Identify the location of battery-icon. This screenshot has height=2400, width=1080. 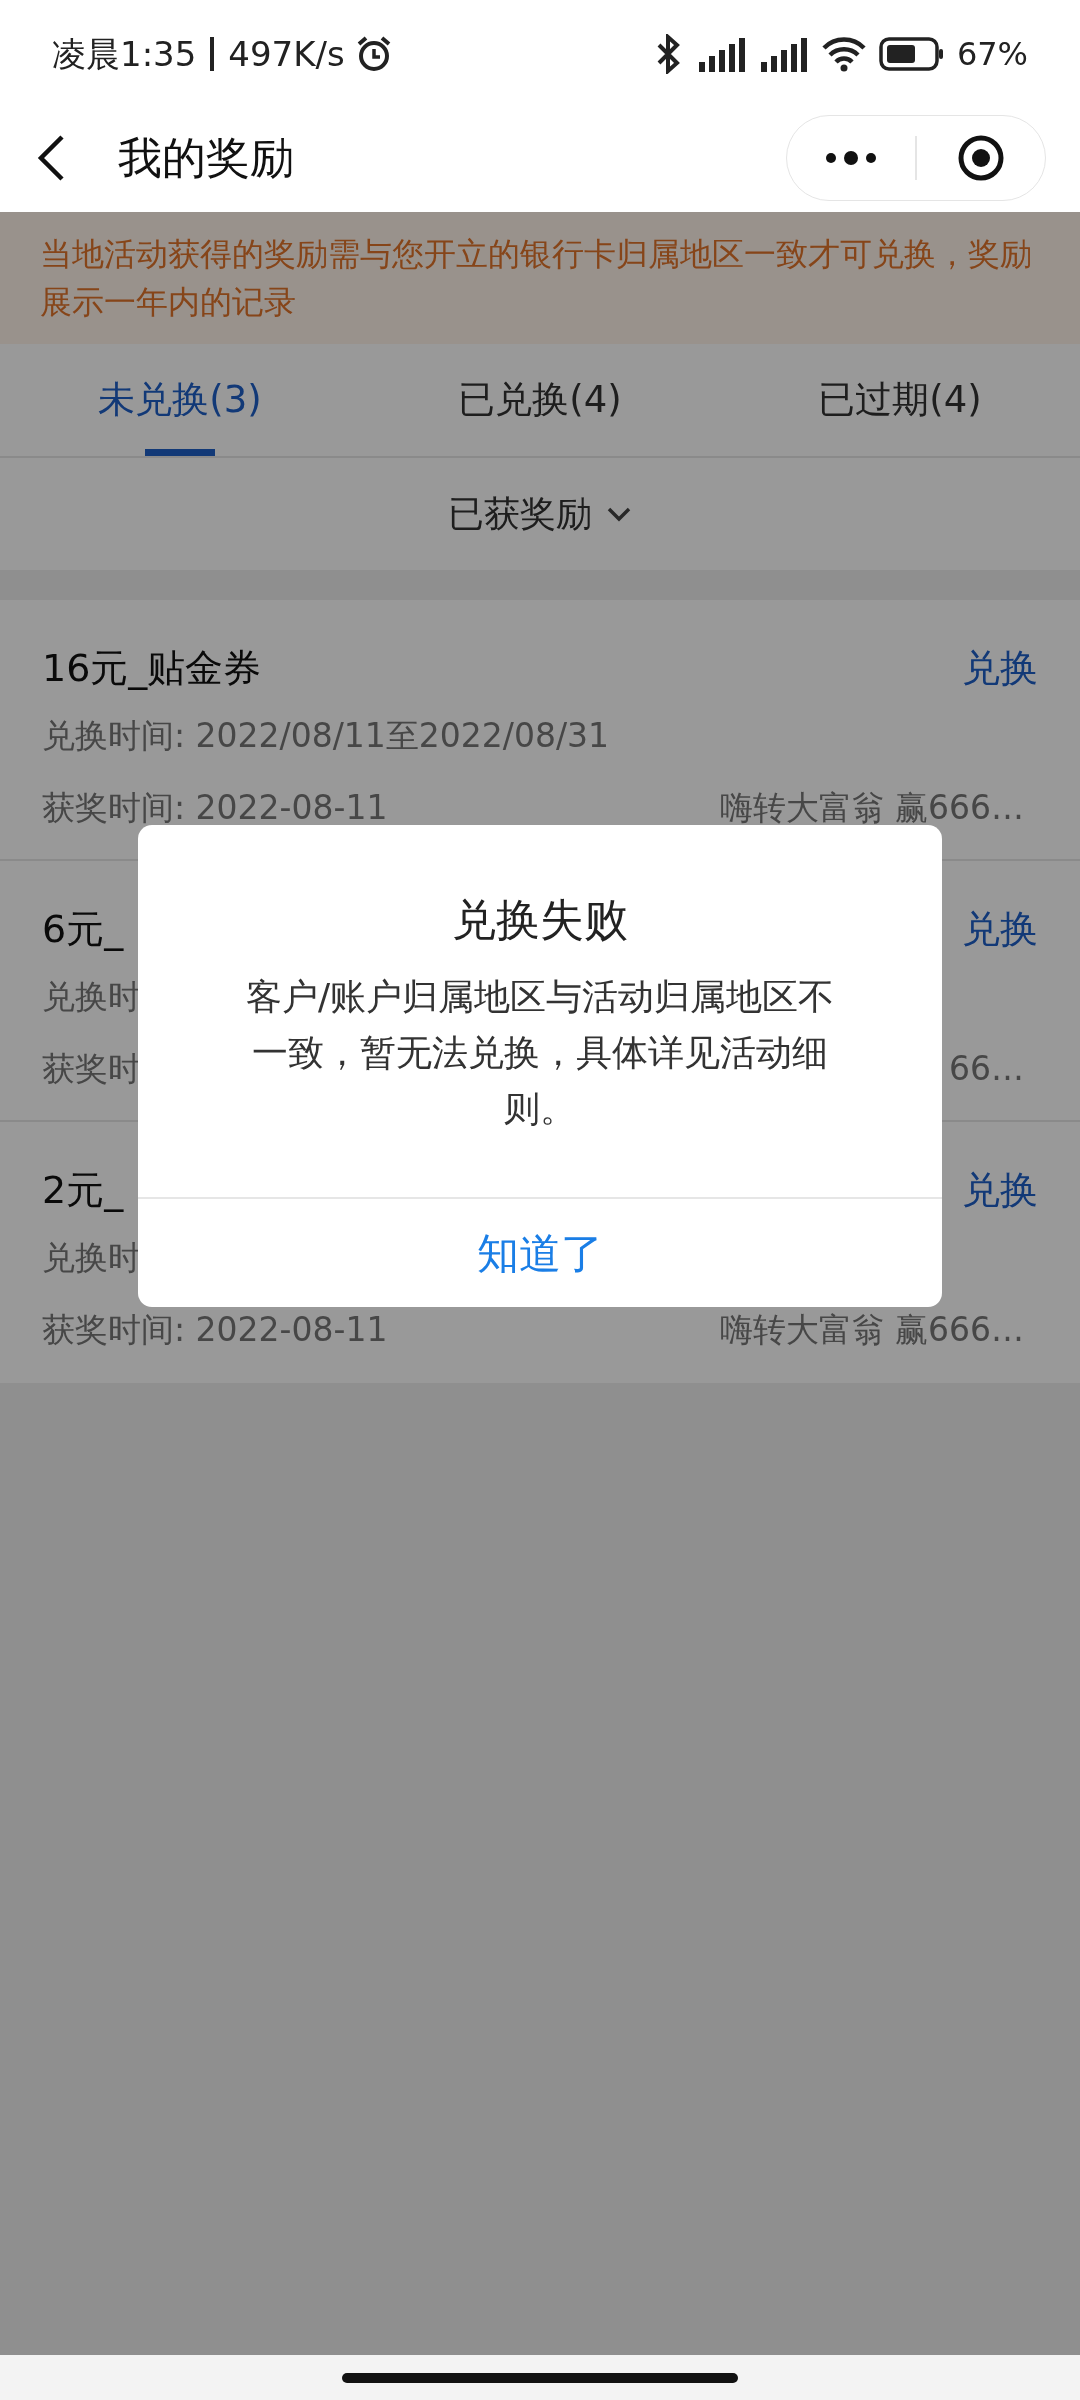
(911, 54).